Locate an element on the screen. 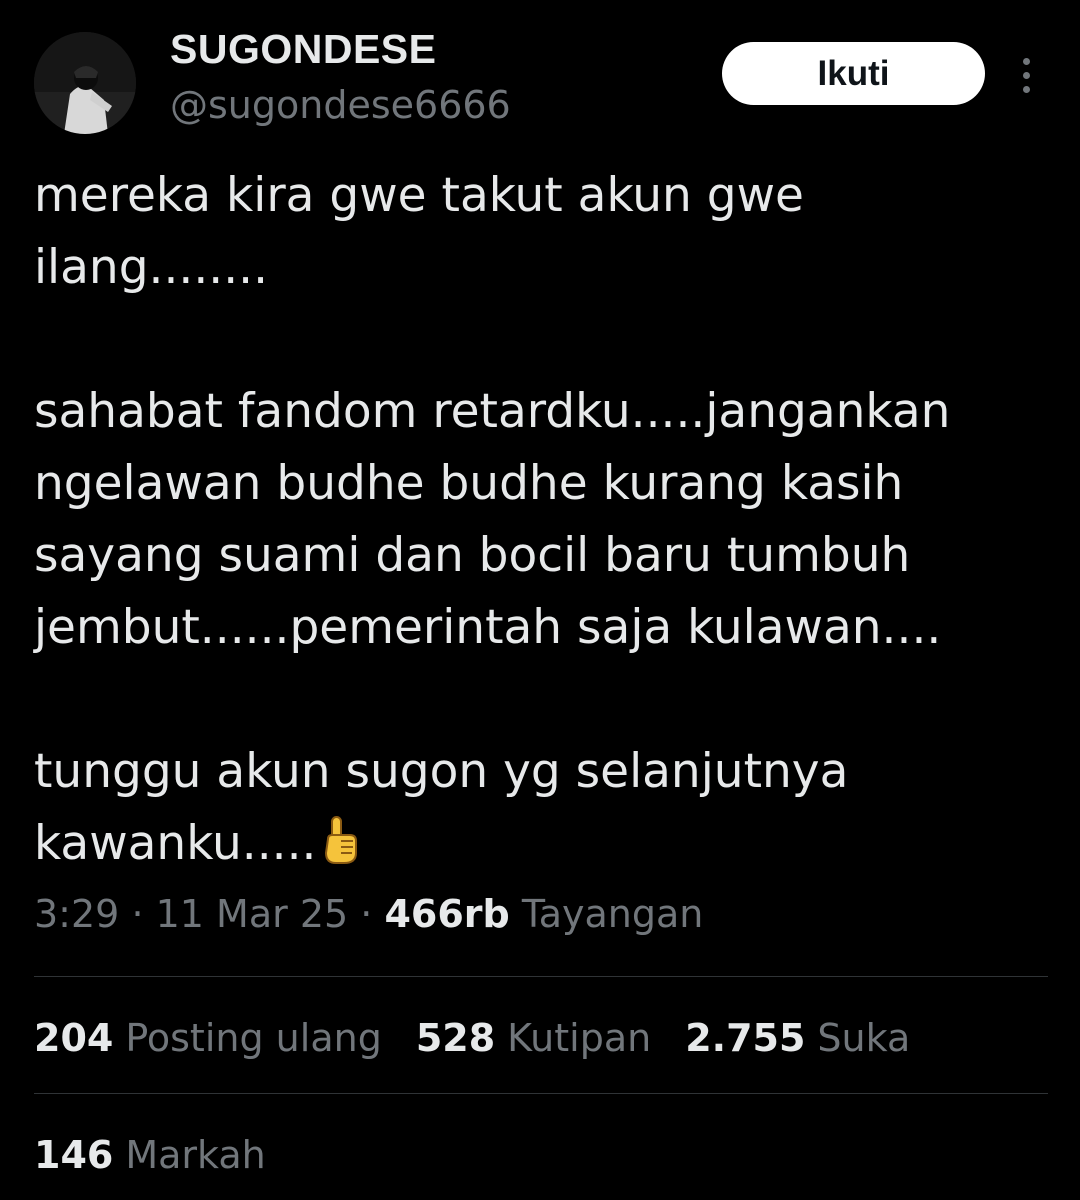 This screenshot has height=1200, width=1080. bookmark-stats: 146 Markah is located at coordinates (150, 1155).